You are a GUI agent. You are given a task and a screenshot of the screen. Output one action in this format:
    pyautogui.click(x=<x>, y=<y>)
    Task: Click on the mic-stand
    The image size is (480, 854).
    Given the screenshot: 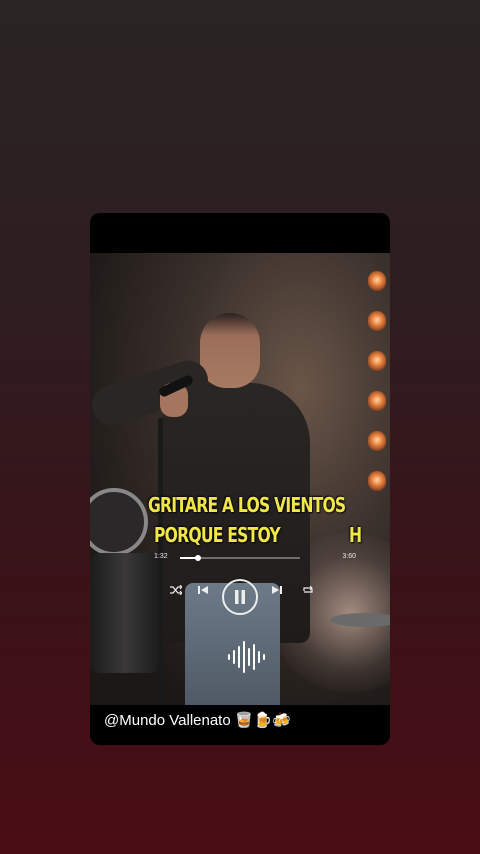 What is the action you would take?
    pyautogui.click(x=160, y=561)
    